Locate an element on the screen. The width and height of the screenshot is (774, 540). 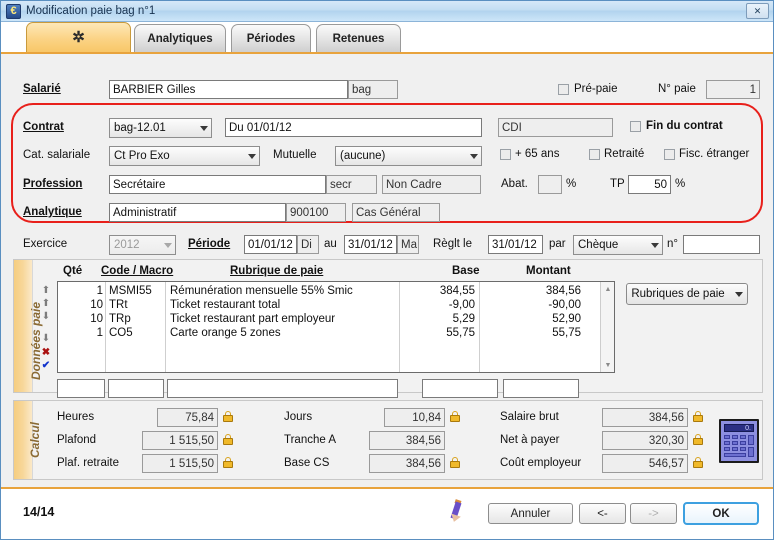
arrow-down-icon: ⬇ is located at coordinates (46, 317).